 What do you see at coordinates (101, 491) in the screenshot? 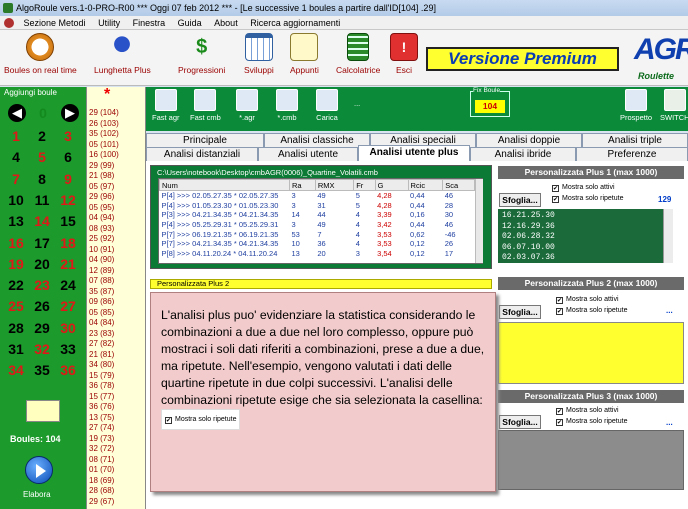
I see `list-item: 28 (68)` at bounding box center [101, 491].